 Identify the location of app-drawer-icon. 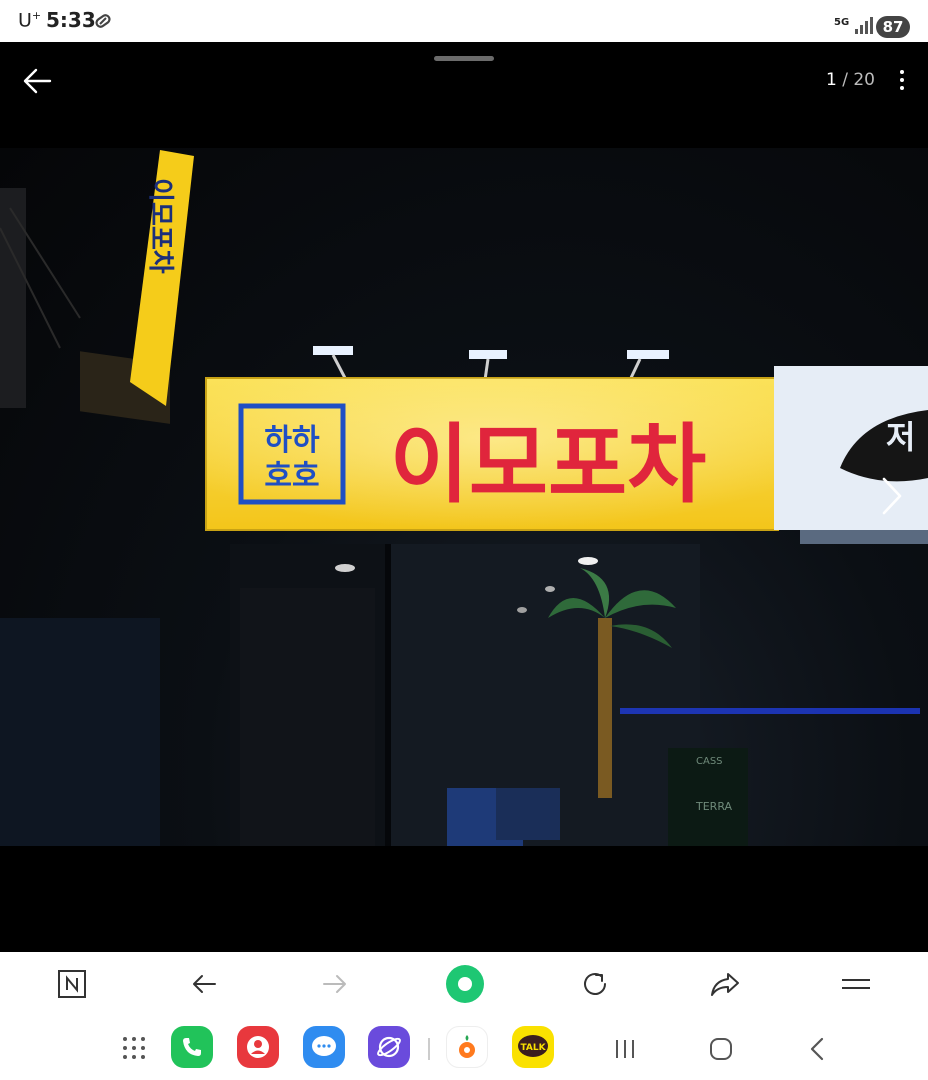
(134, 1048).